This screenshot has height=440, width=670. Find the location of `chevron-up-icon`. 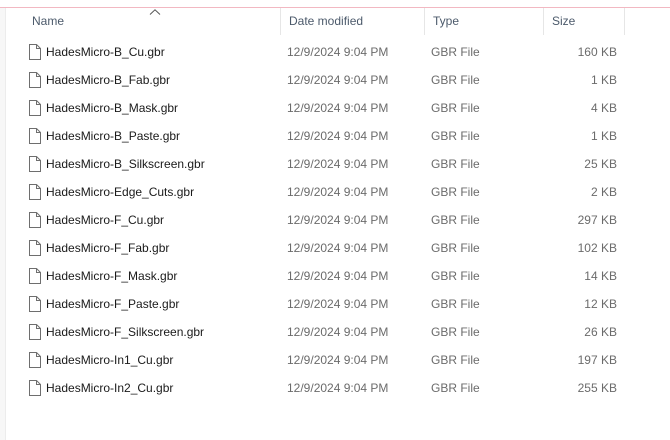

chevron-up-icon is located at coordinates (155, 12).